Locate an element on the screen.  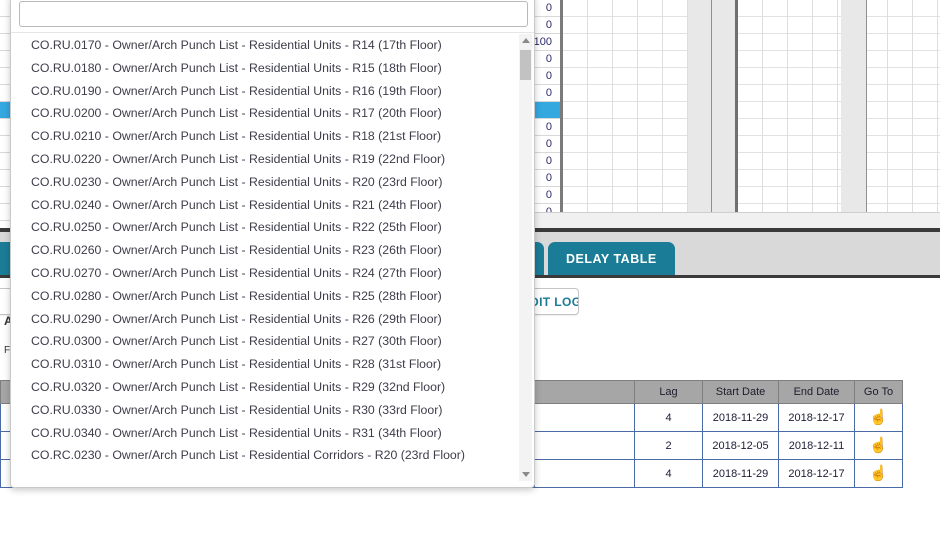
column-header-go-to: Go To is located at coordinates (878, 392).